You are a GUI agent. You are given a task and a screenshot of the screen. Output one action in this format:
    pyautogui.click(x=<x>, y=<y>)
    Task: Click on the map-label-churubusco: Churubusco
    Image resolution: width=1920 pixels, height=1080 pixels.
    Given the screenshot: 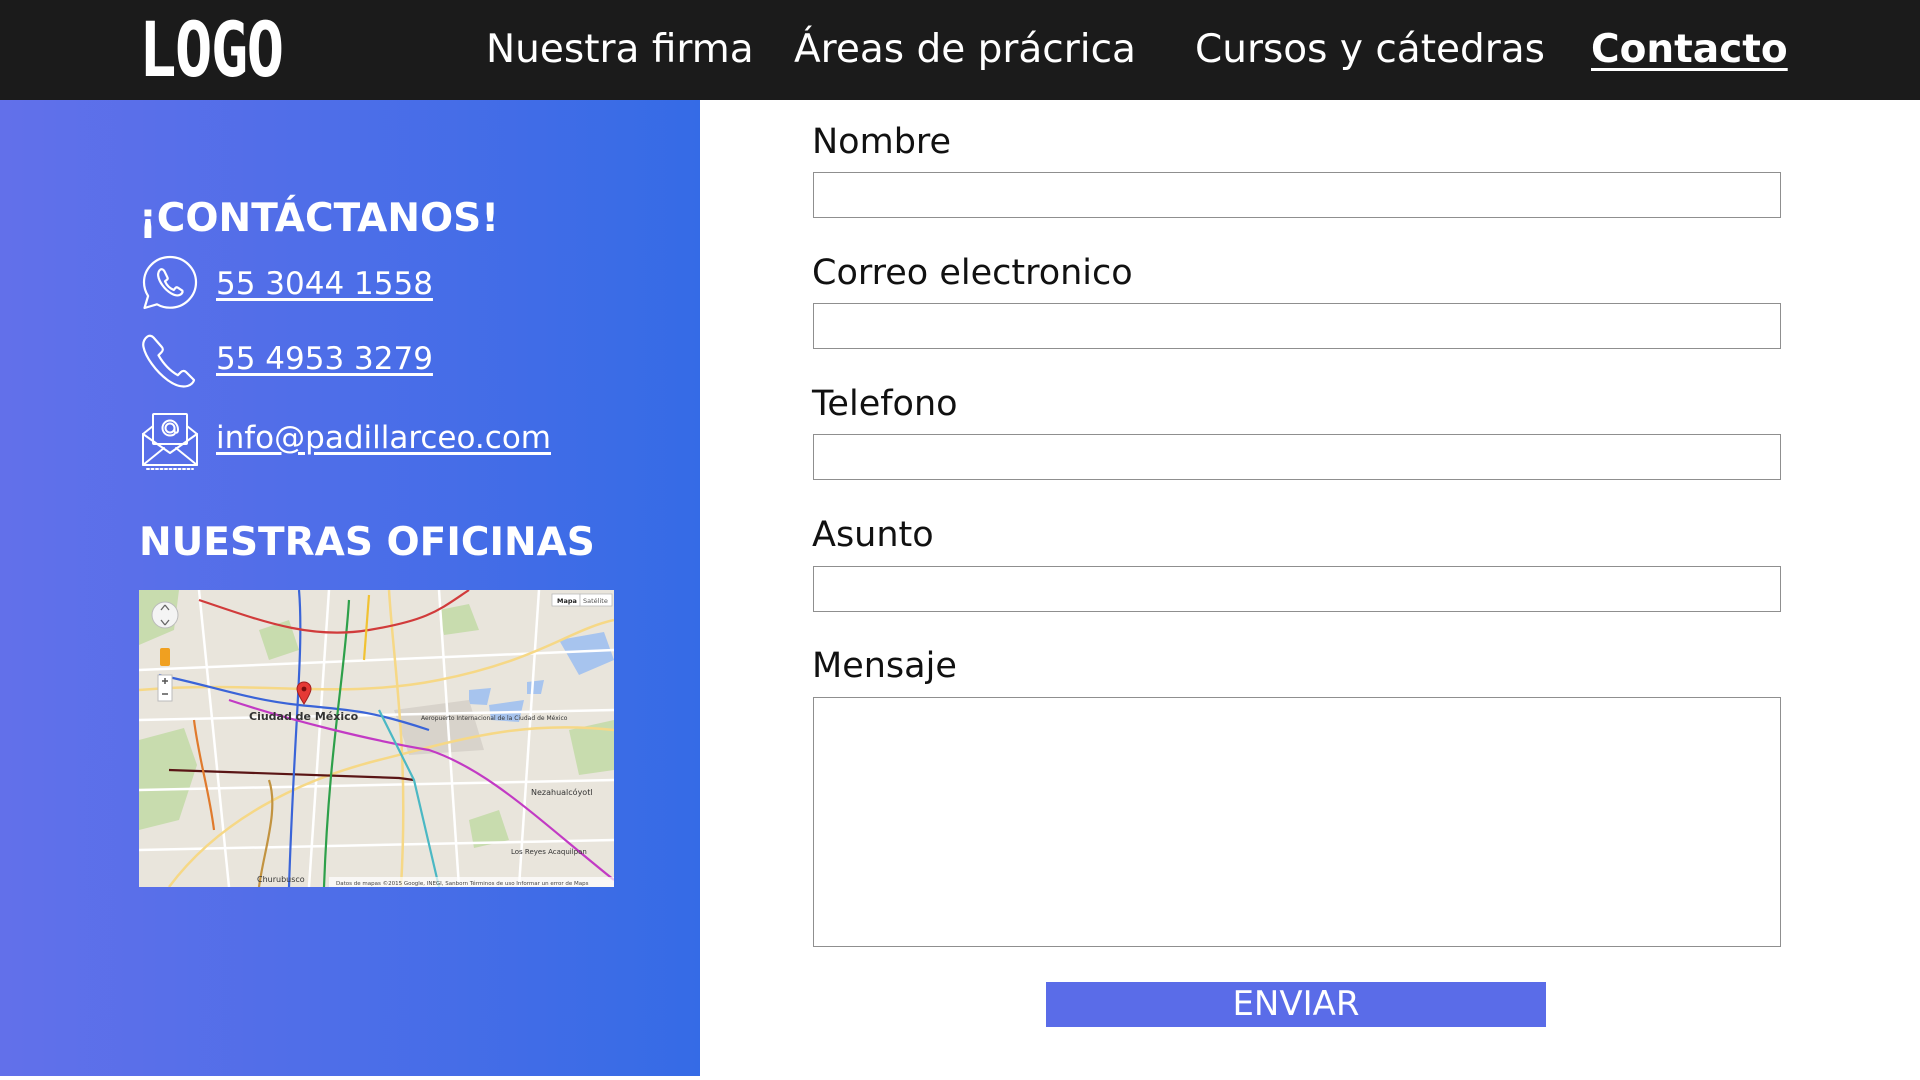 What is the action you would take?
    pyautogui.click(x=281, y=879)
    